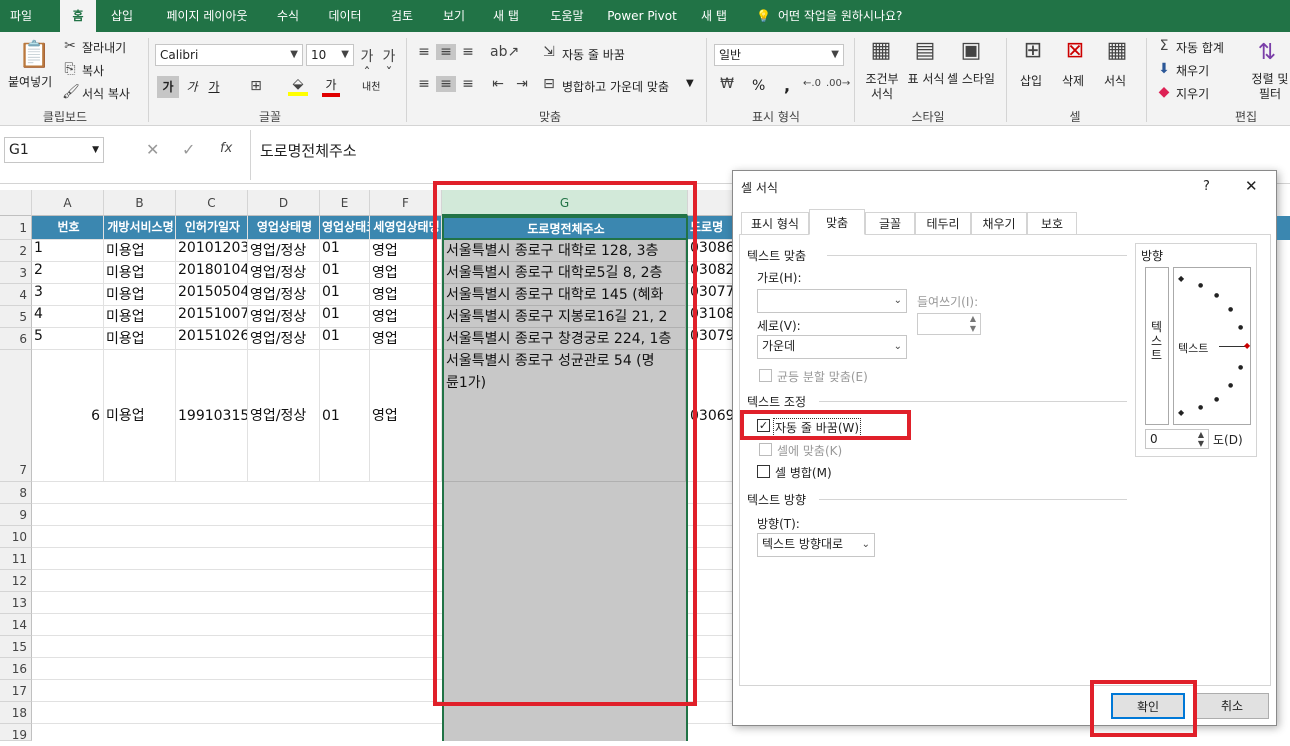 Image resolution: width=1290 pixels, height=746 pixels. Describe the element at coordinates (371, 85) in the screenshot. I see `phonetic-button: 내천` at that location.